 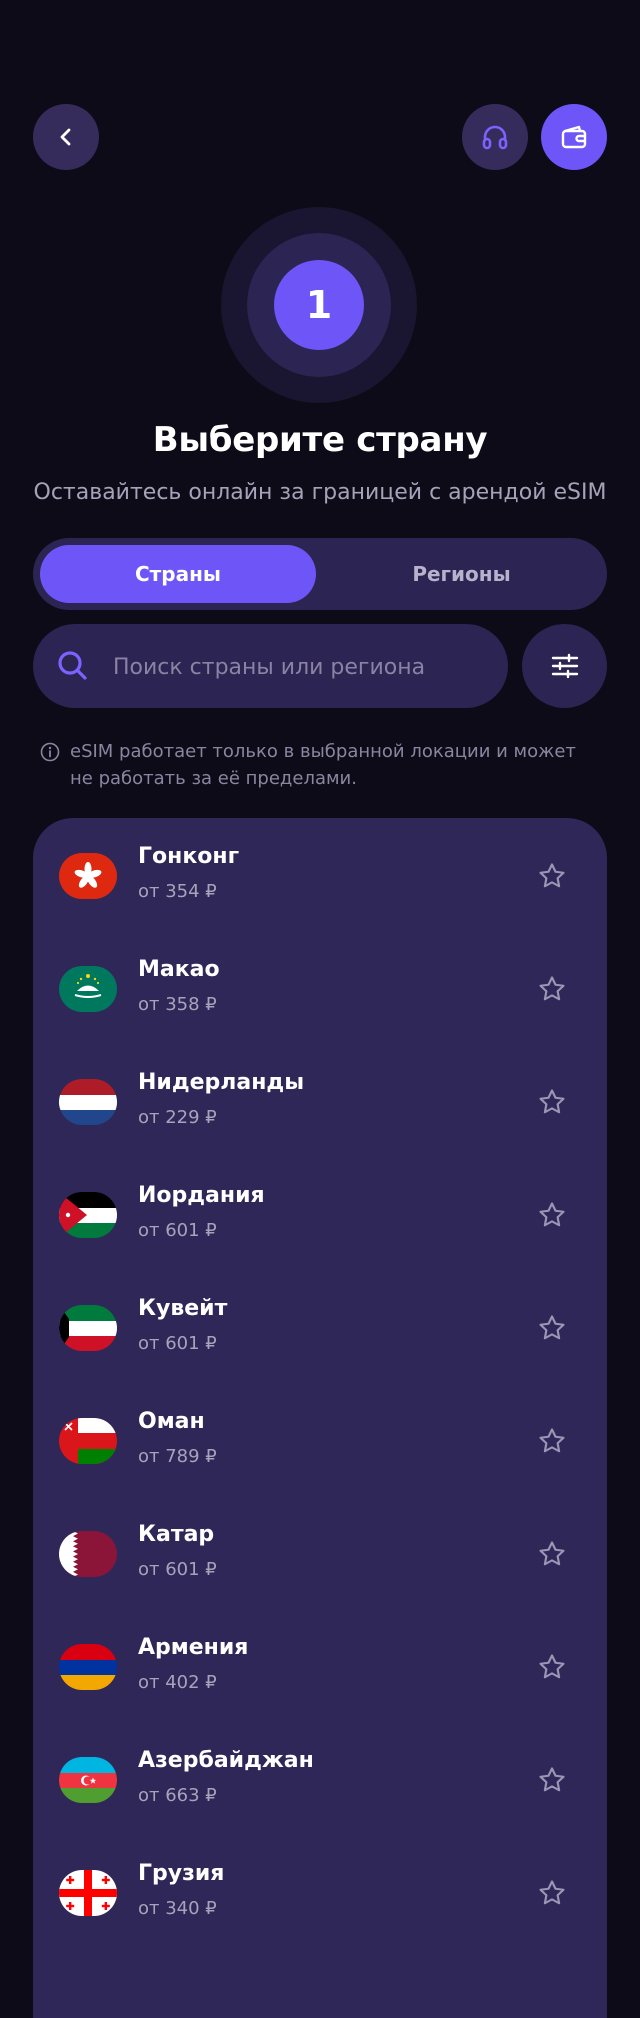 I want to click on back-button, so click(x=66, y=137).